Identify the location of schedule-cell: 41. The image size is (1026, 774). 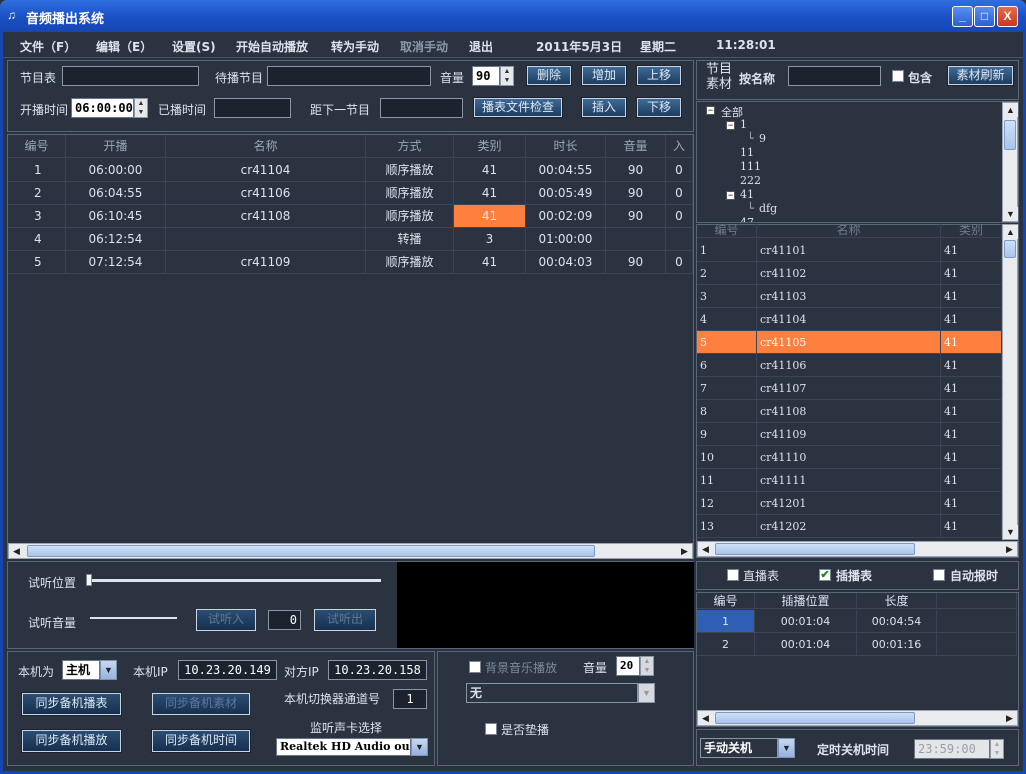
(490, 216).